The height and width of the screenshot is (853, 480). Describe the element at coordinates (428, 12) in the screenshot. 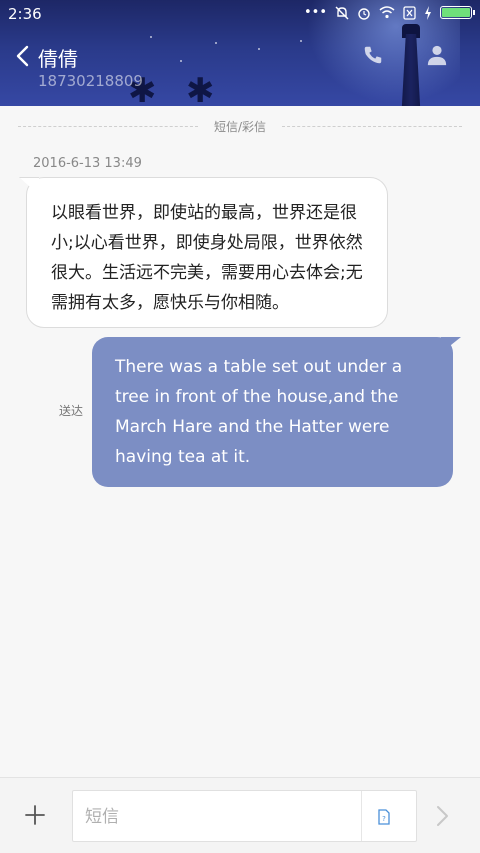

I see `charging-icon` at that location.